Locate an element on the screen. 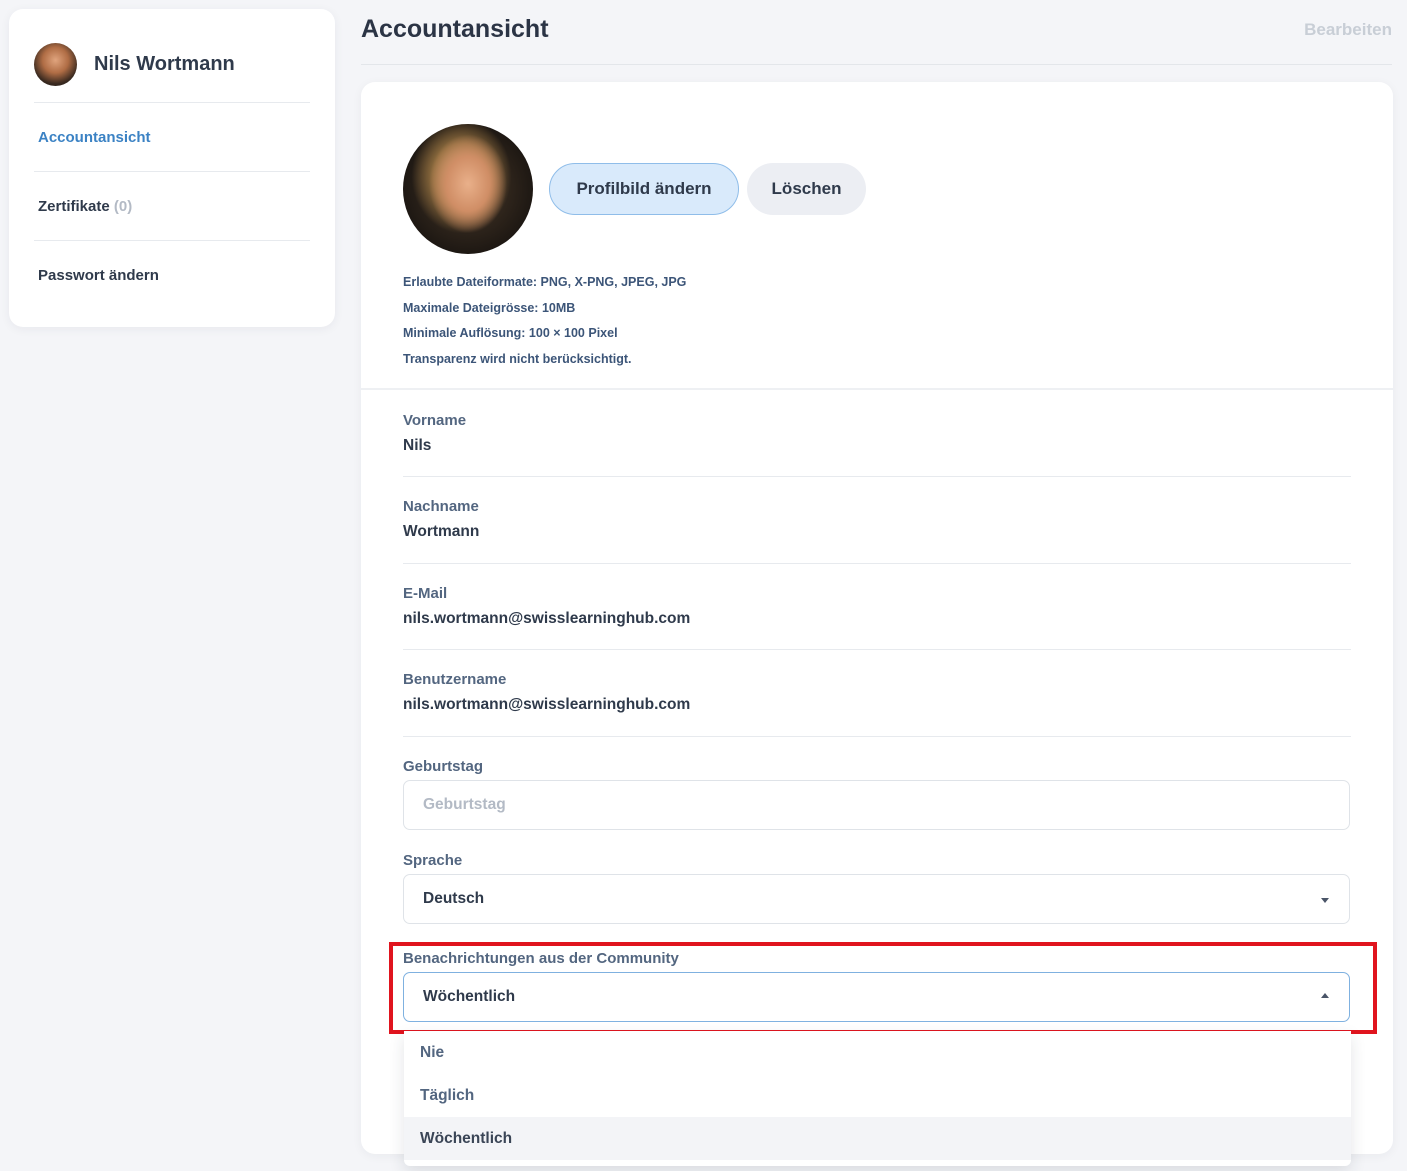 The width and height of the screenshot is (1407, 1171). community-notifications-dropdown: Nie Täglich Wöchentlich is located at coordinates (877, 1098).